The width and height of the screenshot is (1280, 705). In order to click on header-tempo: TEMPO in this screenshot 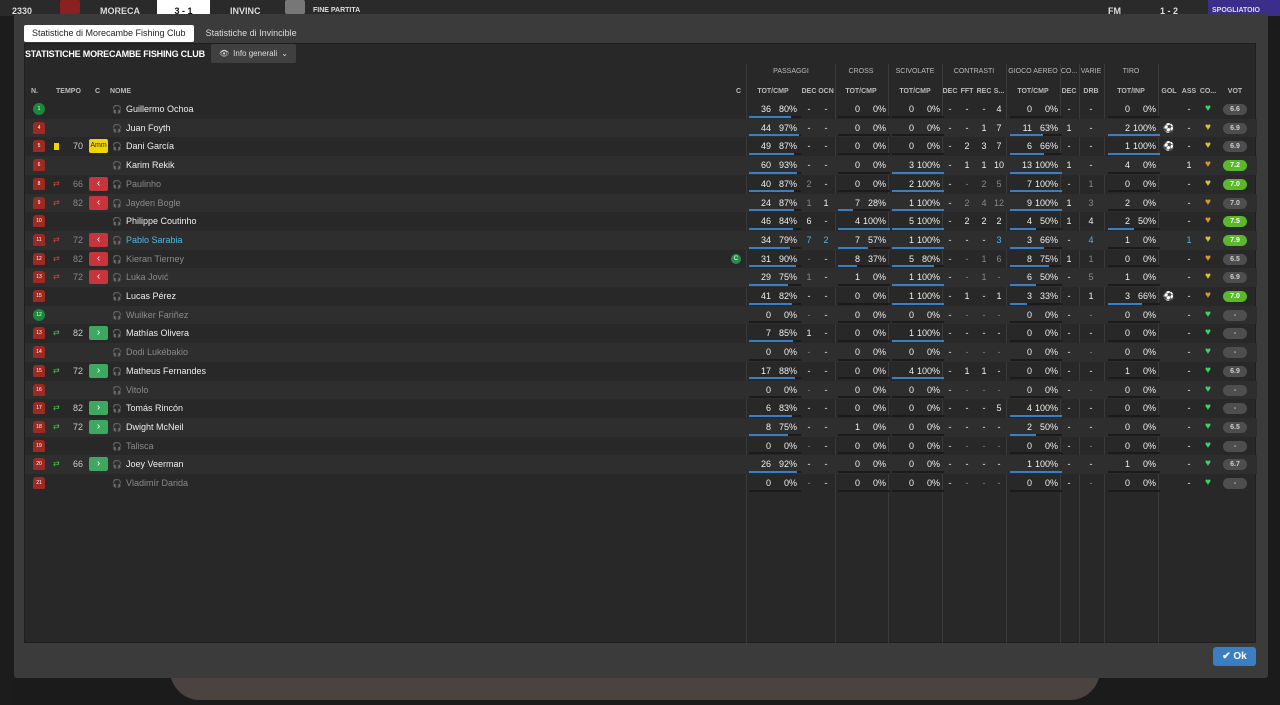, I will do `click(68, 91)`.